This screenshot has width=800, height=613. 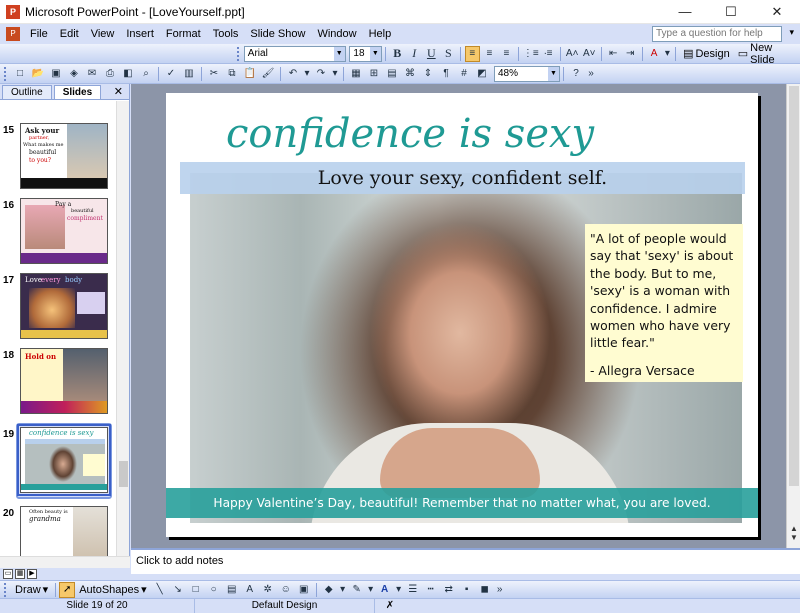 I want to click on maximize-button: ☐, so click(x=731, y=12).